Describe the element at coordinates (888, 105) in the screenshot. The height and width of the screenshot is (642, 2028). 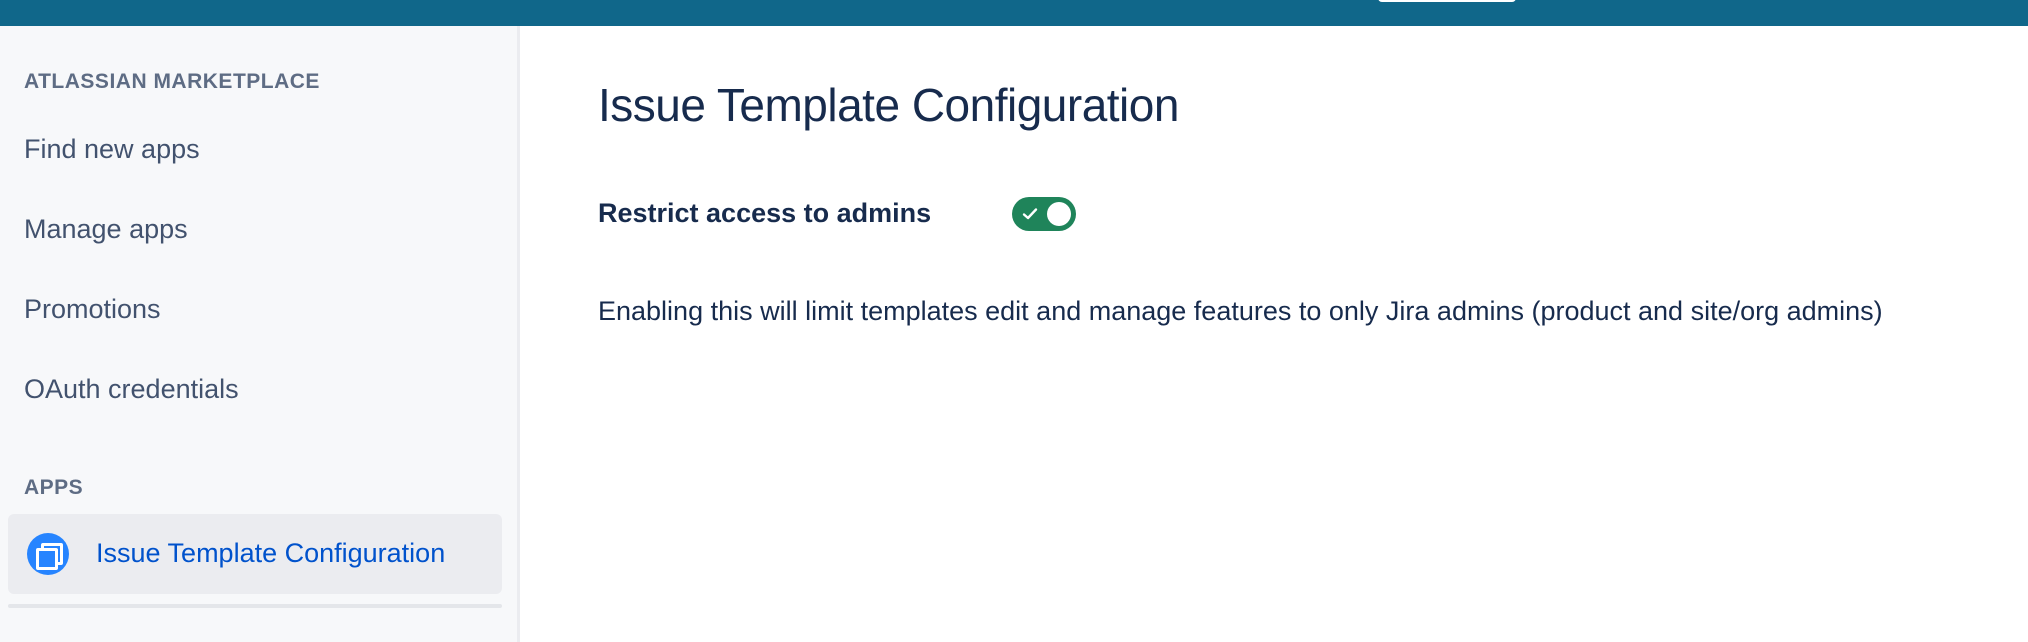
I see `page-title: Issue Template Configuration` at that location.